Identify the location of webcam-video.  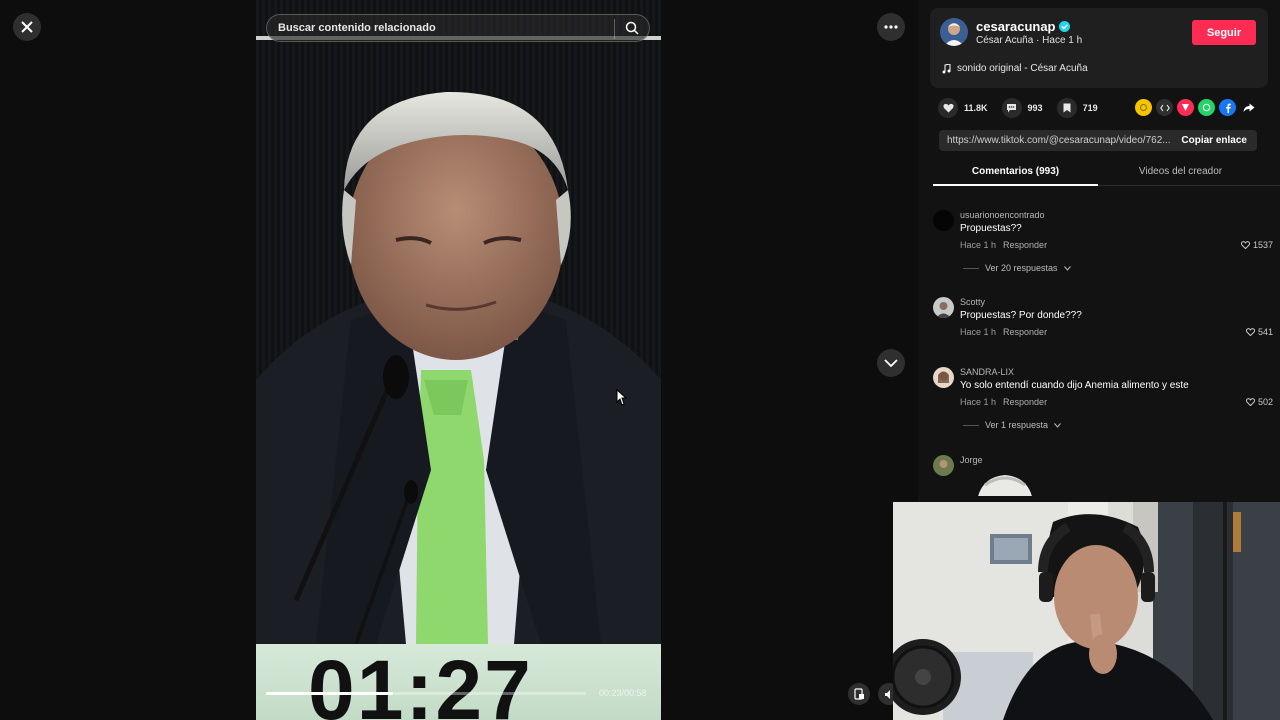
(1086, 611).